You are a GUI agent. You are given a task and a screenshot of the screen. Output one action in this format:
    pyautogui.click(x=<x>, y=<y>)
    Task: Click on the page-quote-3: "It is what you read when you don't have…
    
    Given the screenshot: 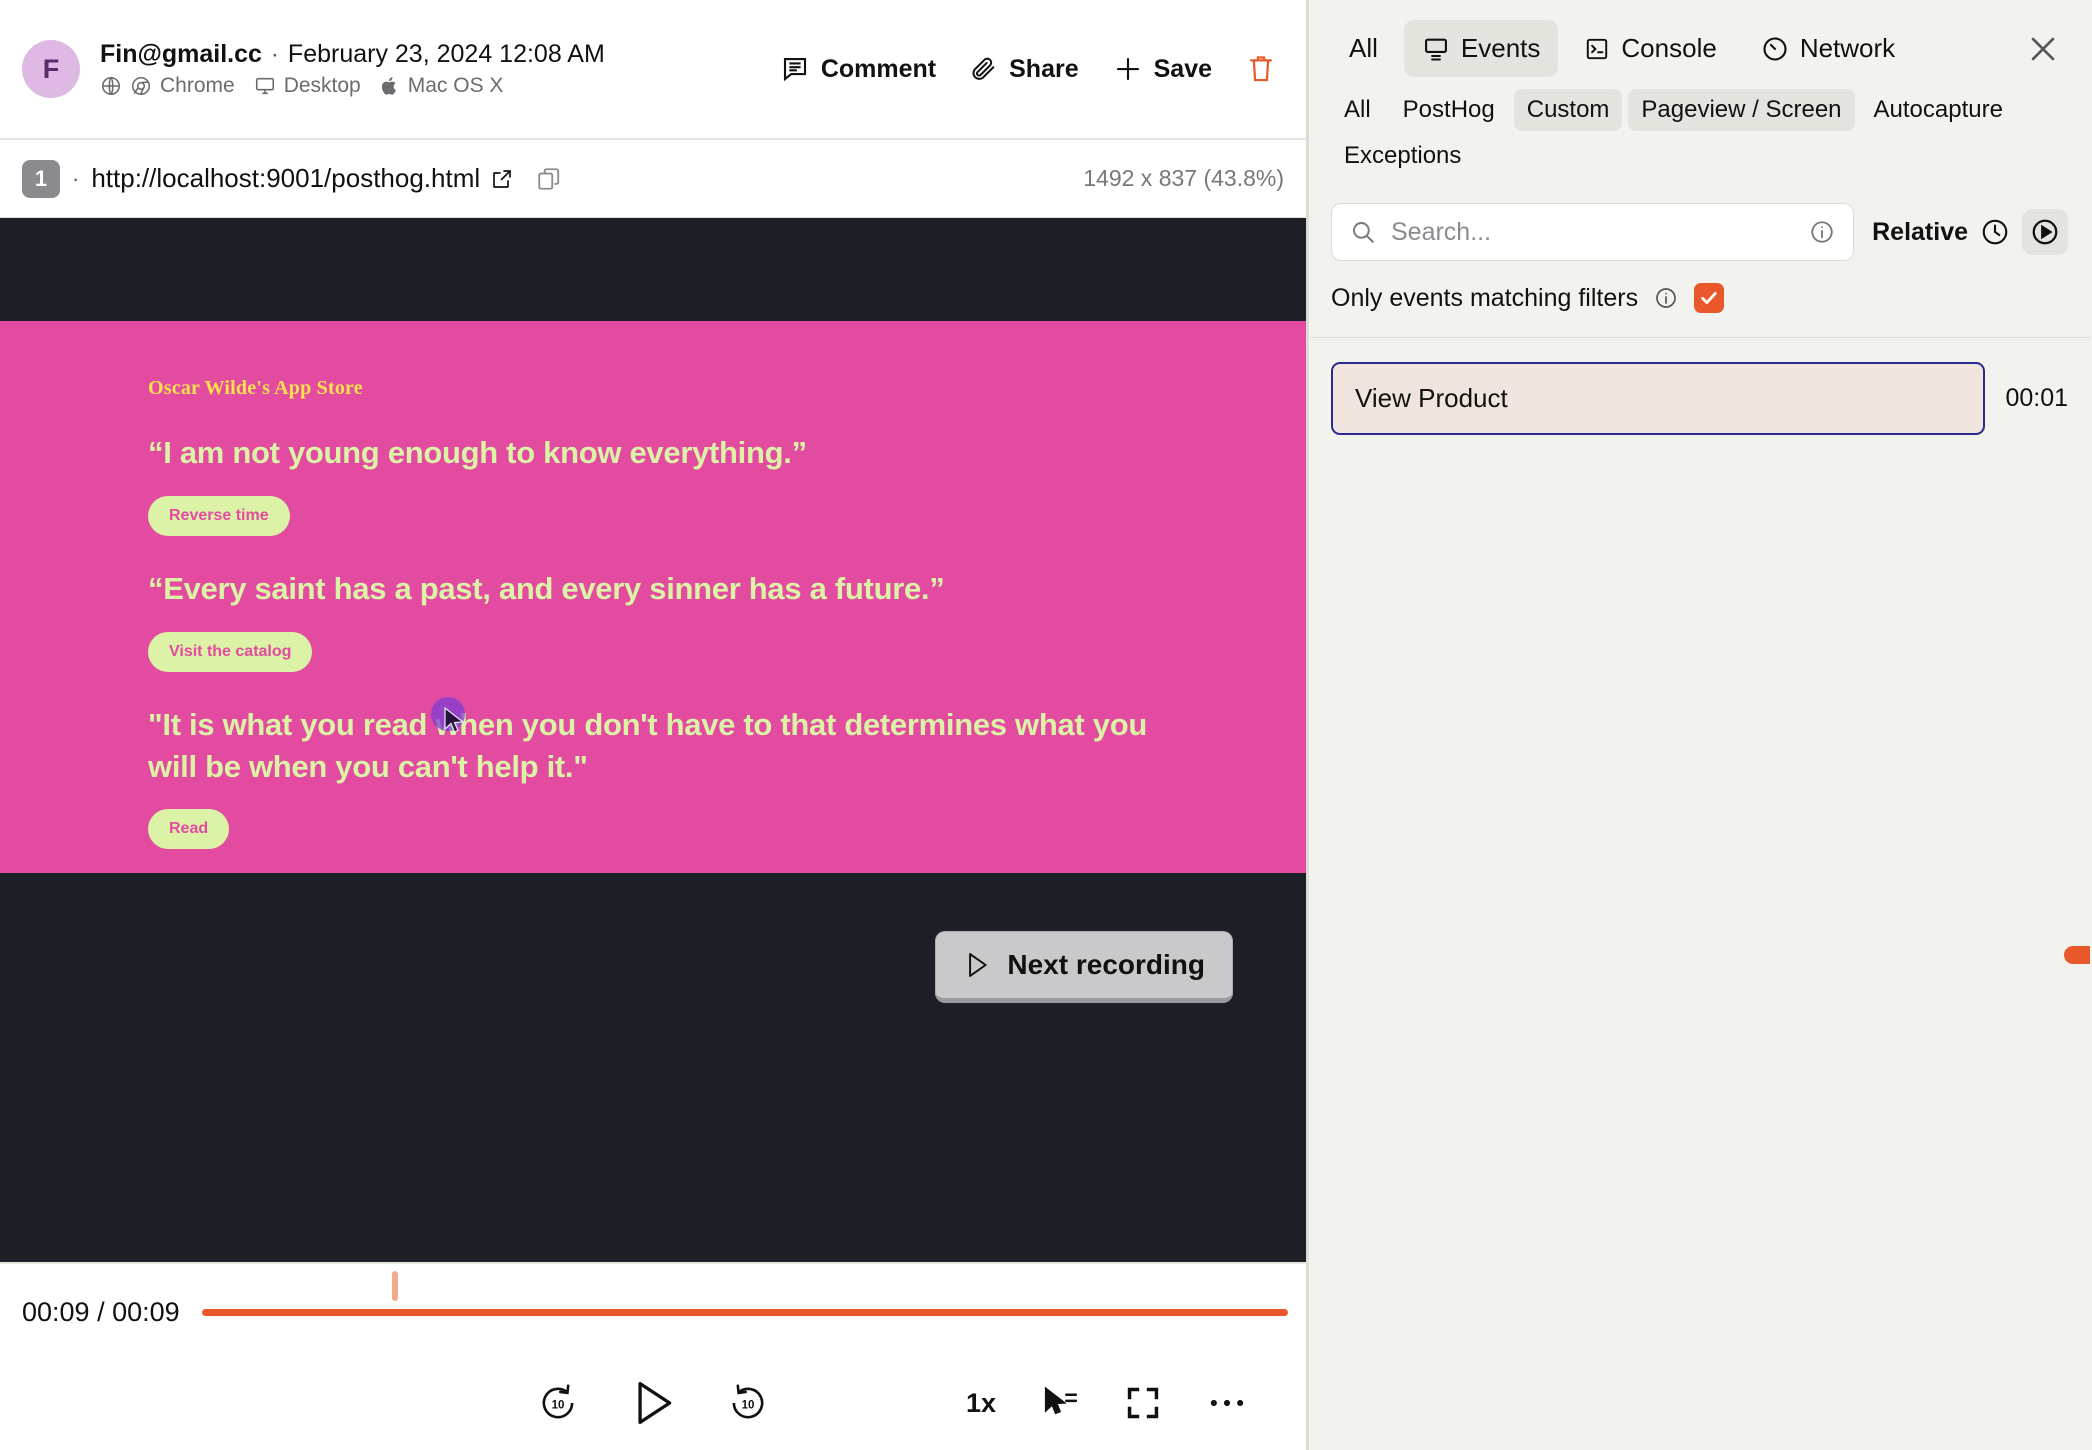 What is the action you would take?
    pyautogui.click(x=647, y=745)
    